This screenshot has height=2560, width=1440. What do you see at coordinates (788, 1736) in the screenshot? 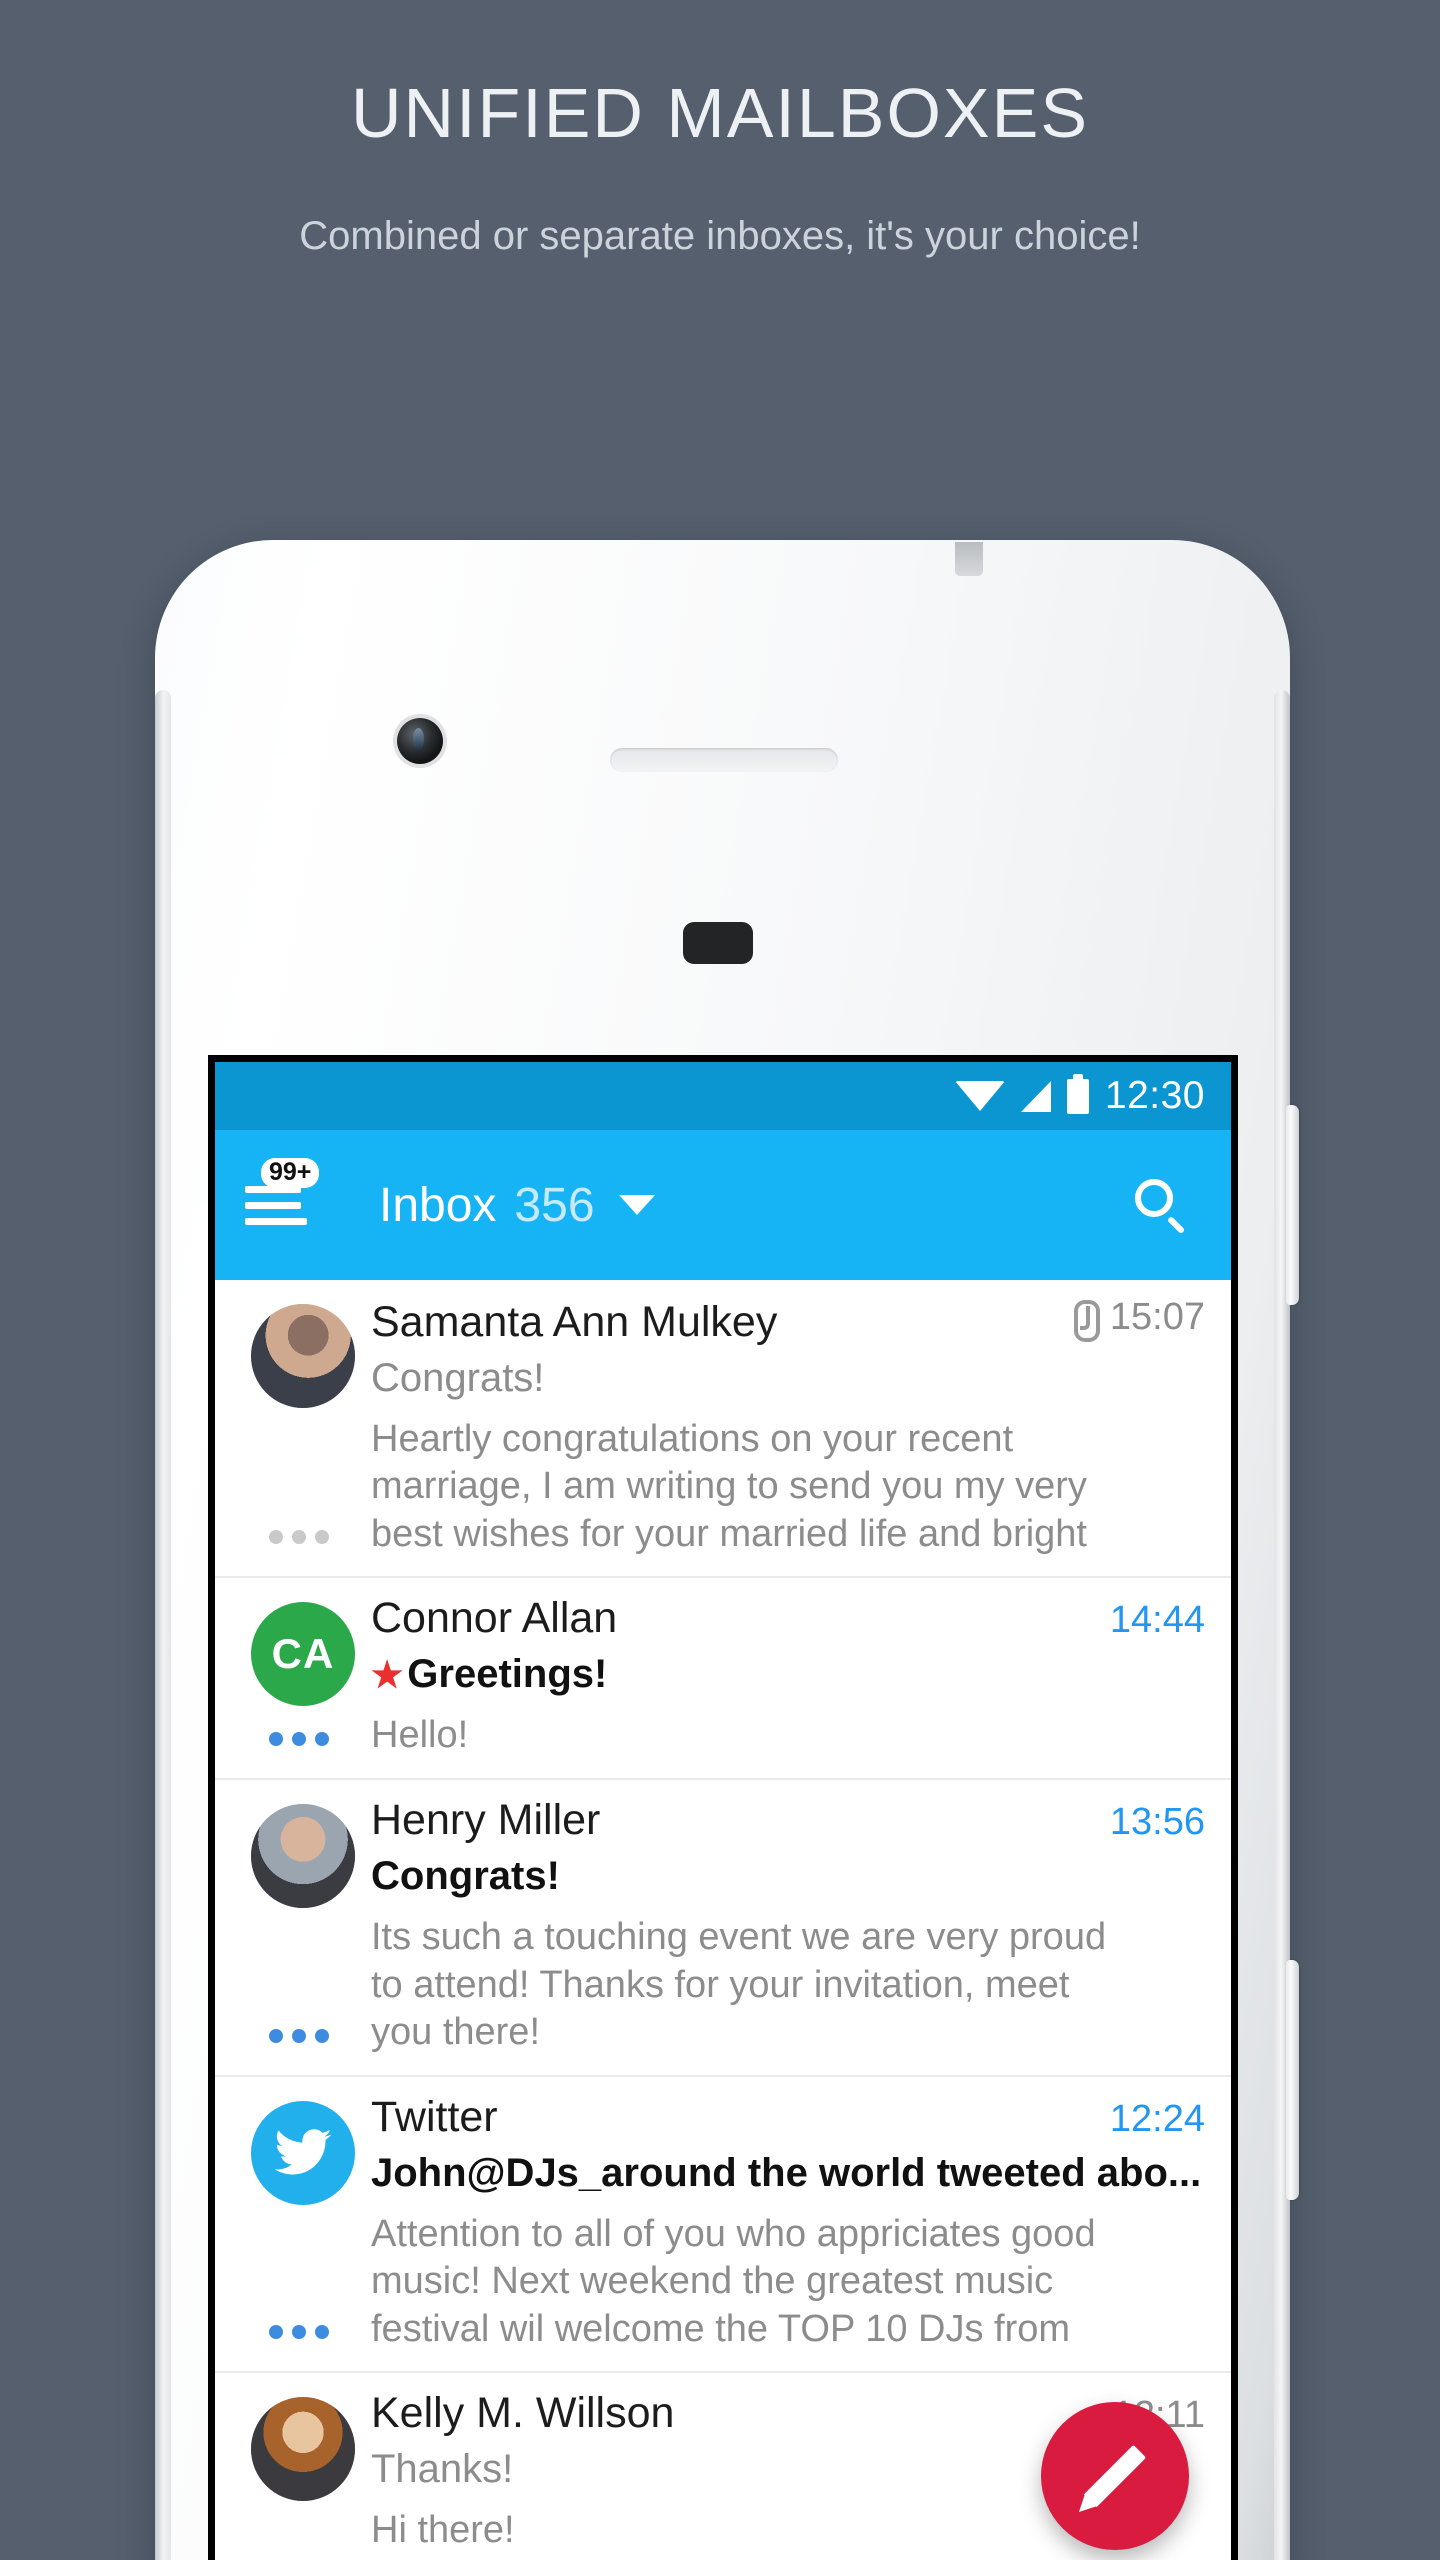
I see `mail-preview: Hello!` at bounding box center [788, 1736].